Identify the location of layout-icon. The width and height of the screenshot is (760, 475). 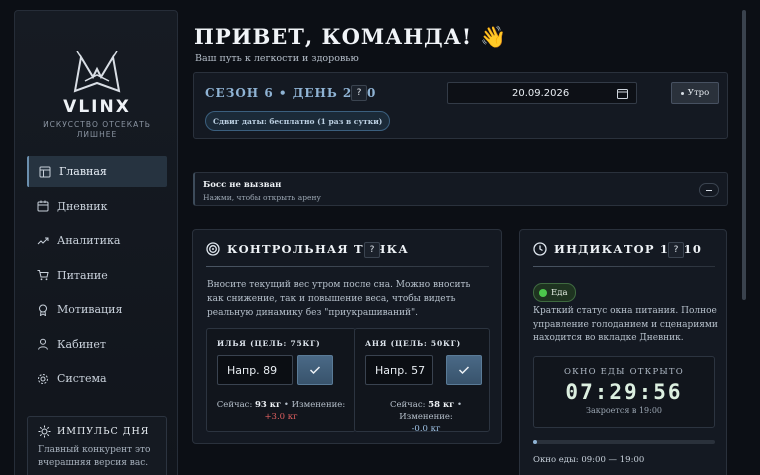
(45, 171).